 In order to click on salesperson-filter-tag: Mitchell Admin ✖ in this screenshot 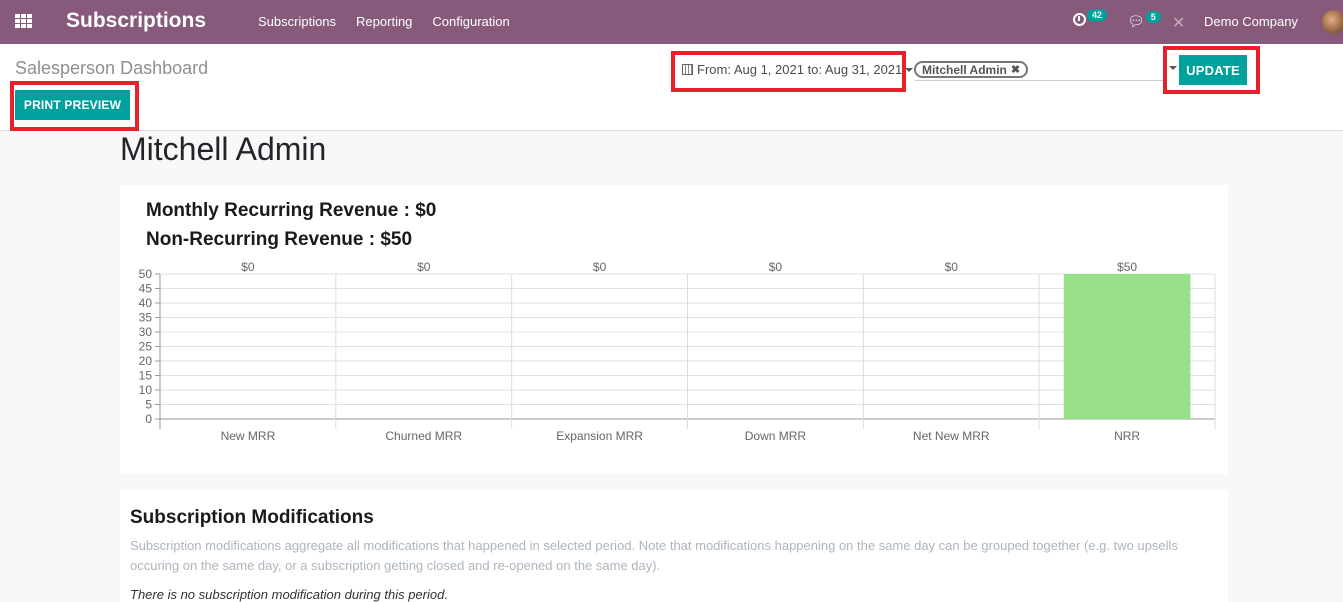, I will do `click(971, 69)`.